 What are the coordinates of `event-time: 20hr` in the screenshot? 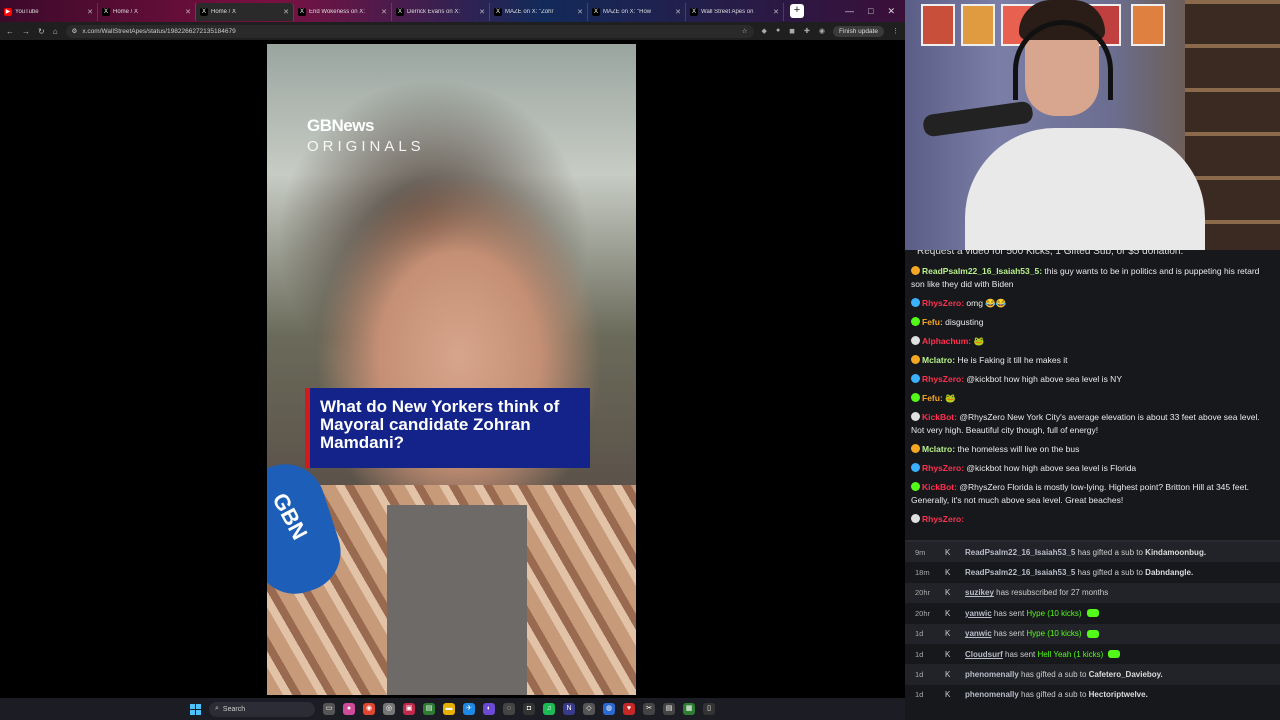 It's located at (923, 613).